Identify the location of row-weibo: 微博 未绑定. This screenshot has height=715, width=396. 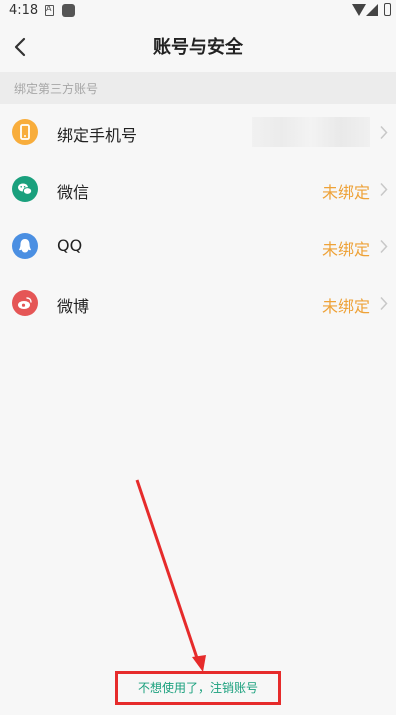
(198, 303).